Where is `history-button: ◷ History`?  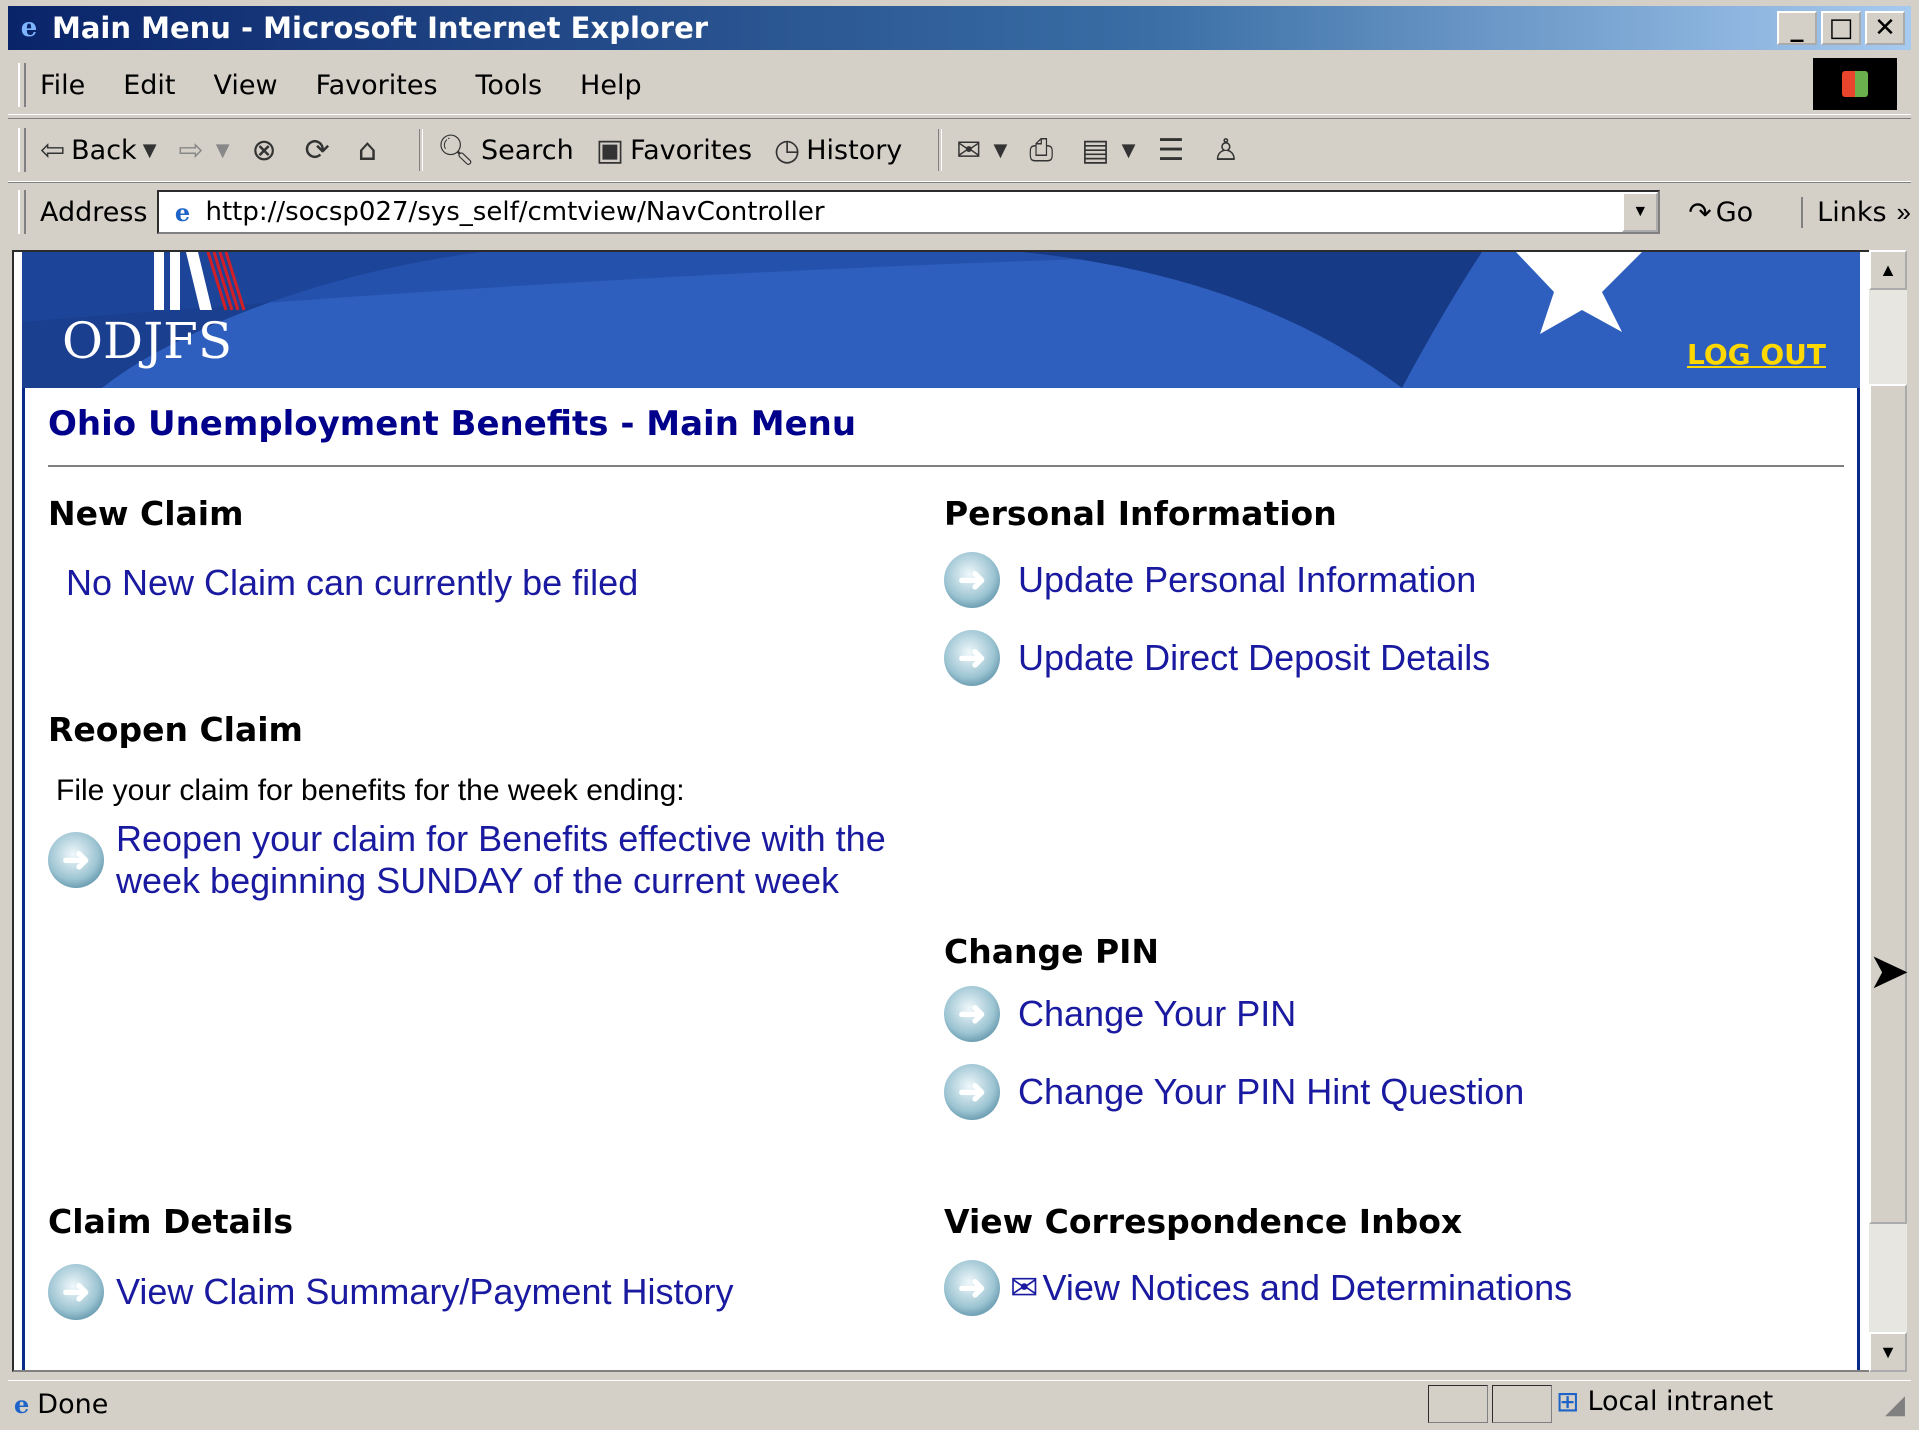 history-button: ◷ History is located at coordinates (838, 150).